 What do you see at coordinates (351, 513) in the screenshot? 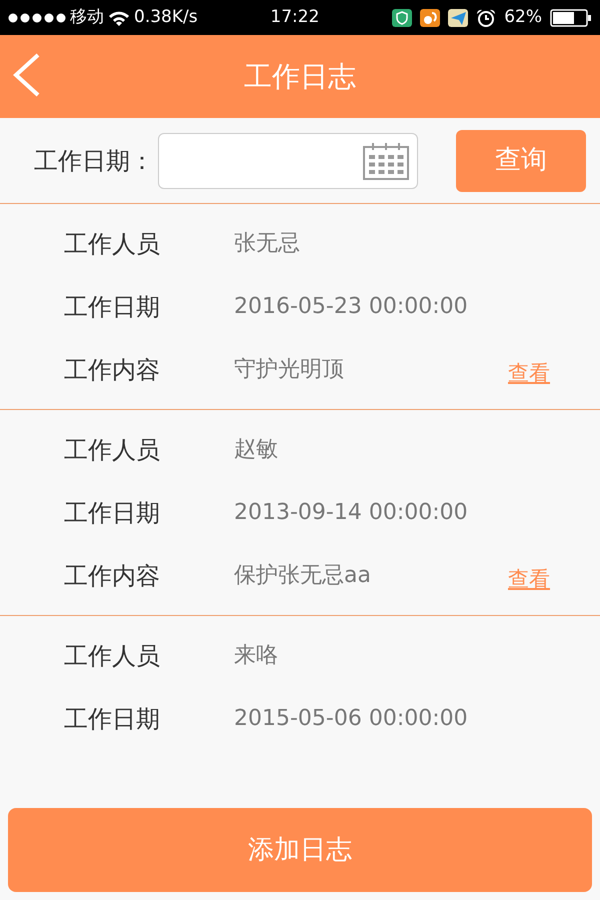
I see `field-value: 2013-09-14 00:00:00` at bounding box center [351, 513].